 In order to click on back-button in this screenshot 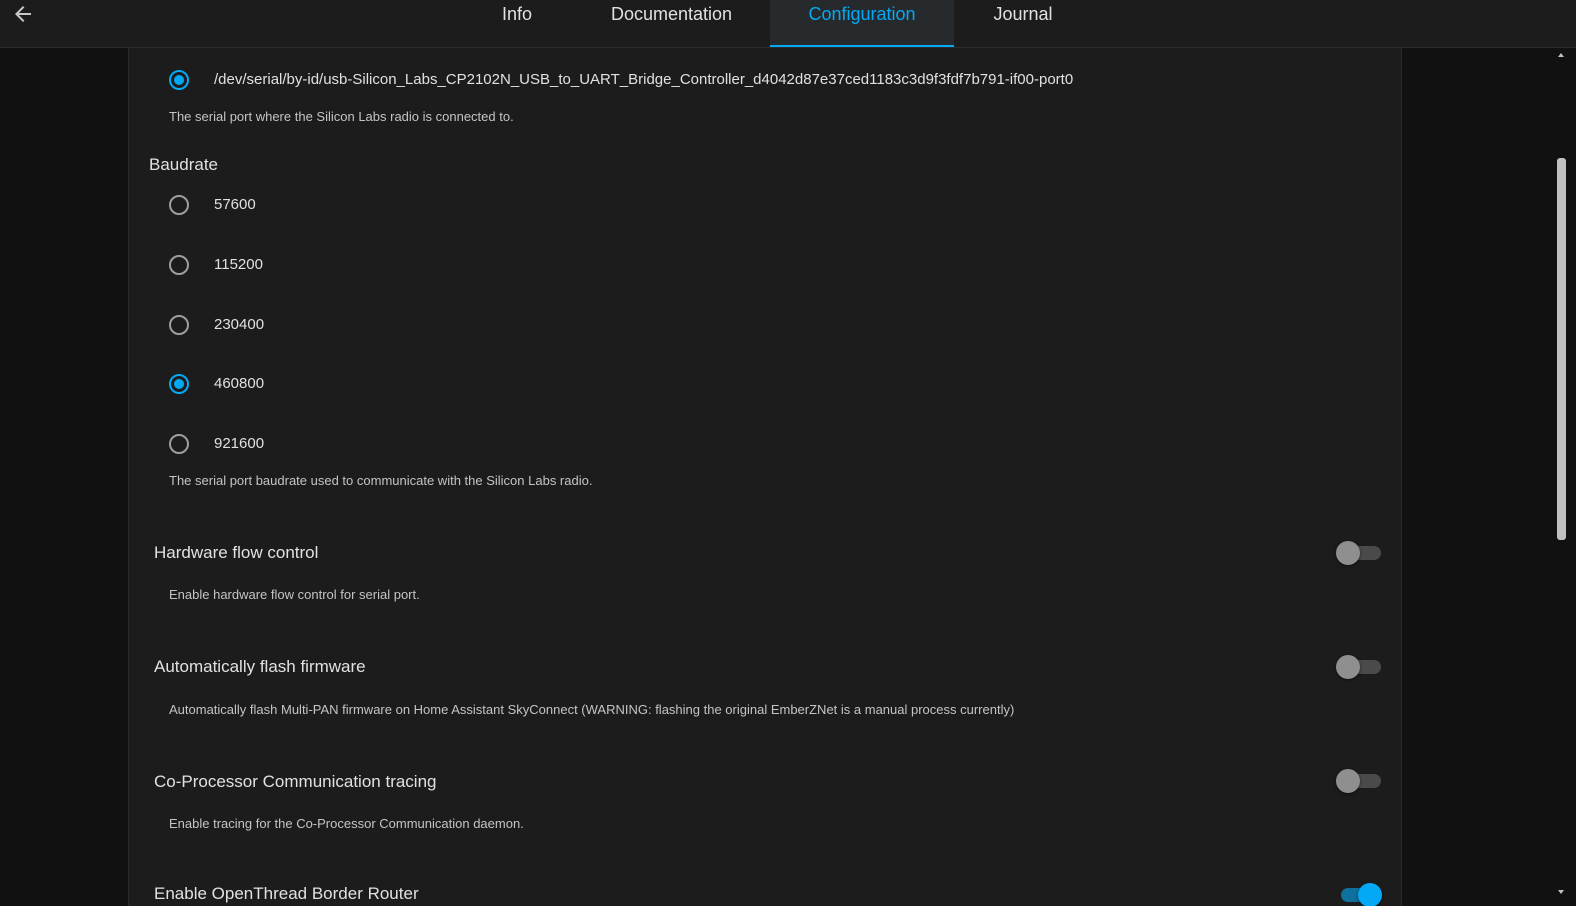, I will do `click(23, 14)`.